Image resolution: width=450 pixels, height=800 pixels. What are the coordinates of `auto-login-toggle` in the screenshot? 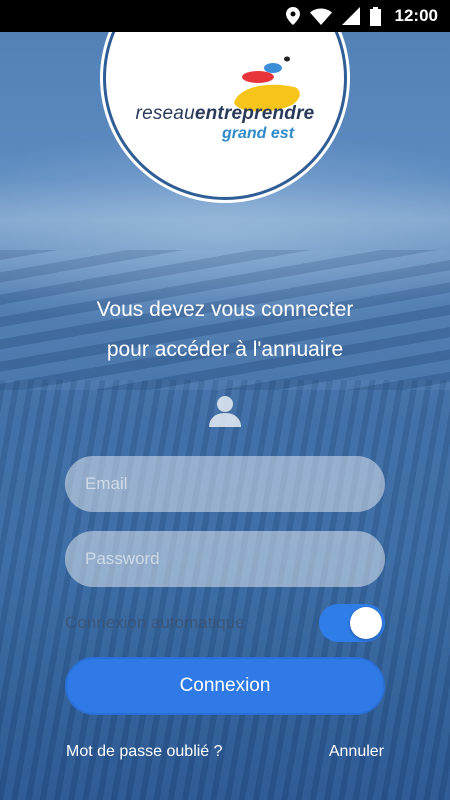 It's located at (352, 623).